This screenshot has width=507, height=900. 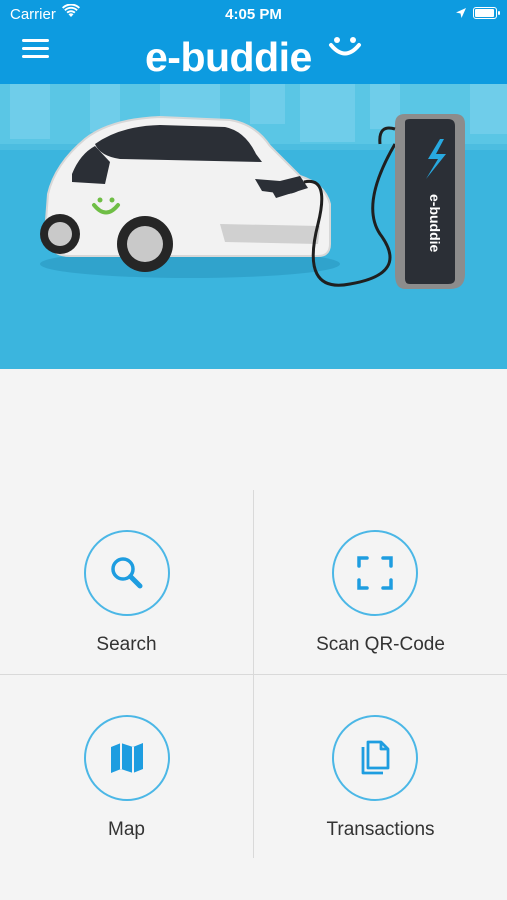 I want to click on app-name: e-buddie, so click(x=228, y=57).